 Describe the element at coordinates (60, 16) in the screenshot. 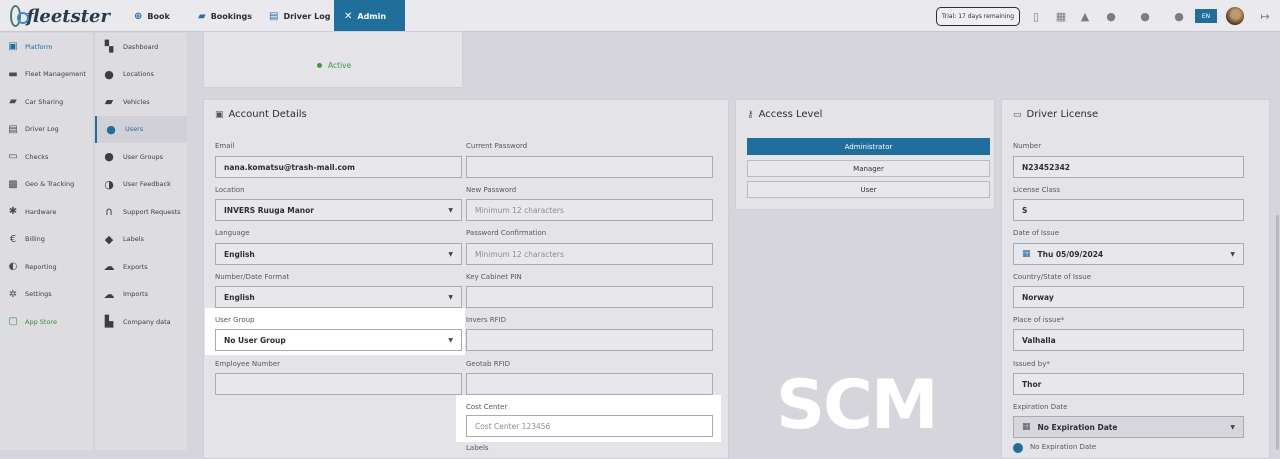

I see `fleetster-logo: fleetster` at that location.